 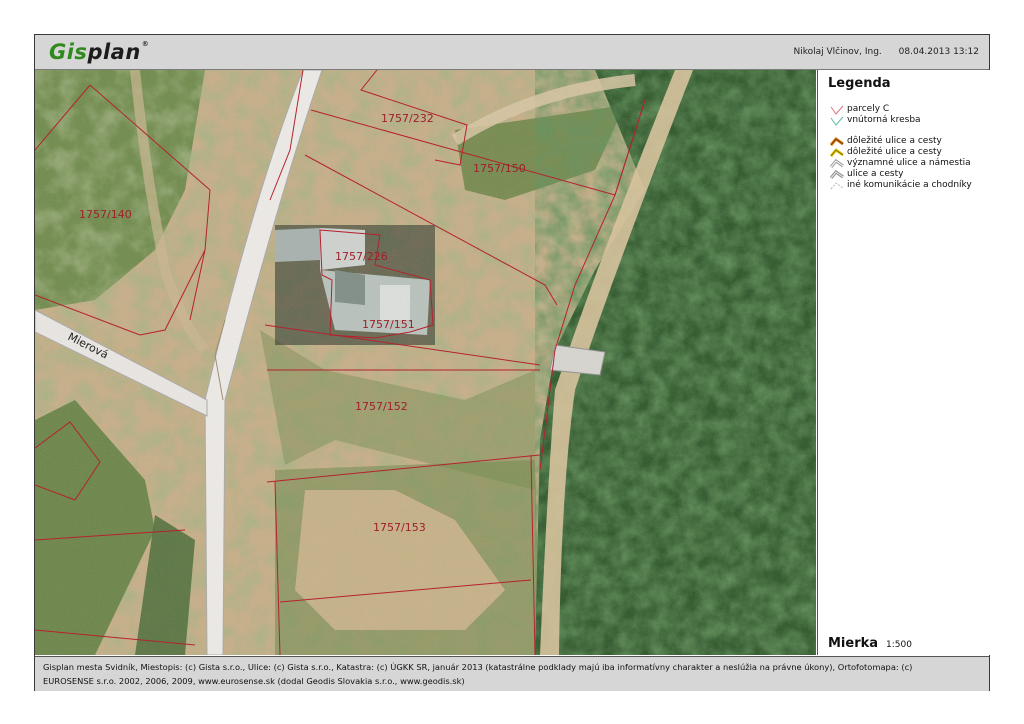 What do you see at coordinates (145, 44) in the screenshot?
I see `registered-mark: ®` at bounding box center [145, 44].